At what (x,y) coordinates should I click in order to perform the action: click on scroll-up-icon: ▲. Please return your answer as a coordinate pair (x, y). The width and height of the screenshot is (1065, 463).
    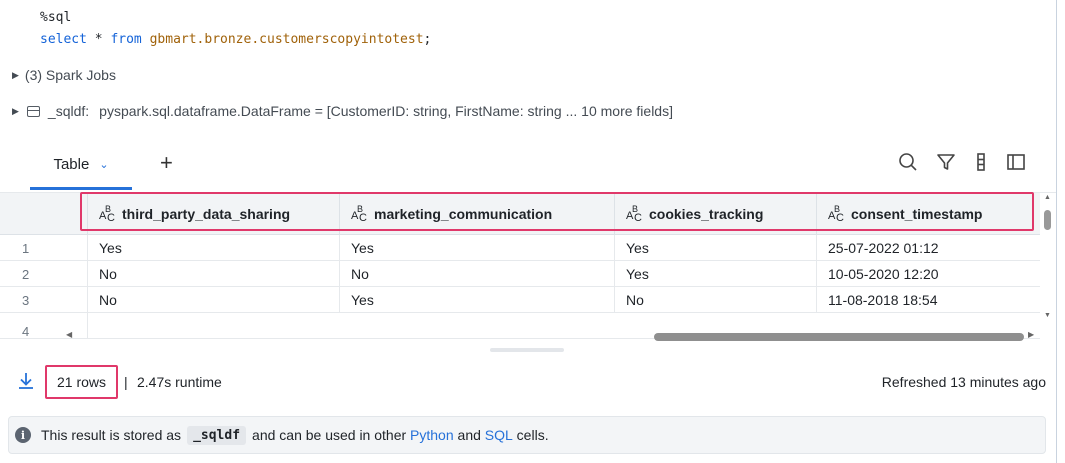
    Looking at the image, I should click on (1047, 197).